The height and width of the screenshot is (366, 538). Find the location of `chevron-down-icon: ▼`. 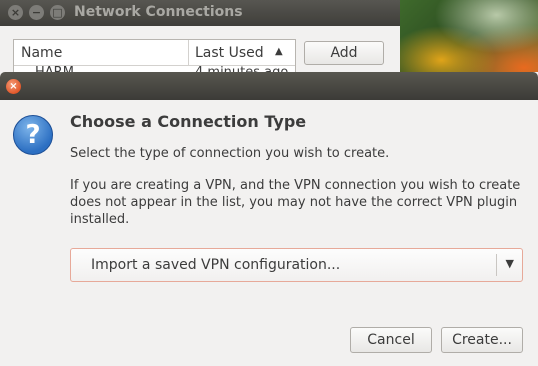

chevron-down-icon: ▼ is located at coordinates (510, 263).